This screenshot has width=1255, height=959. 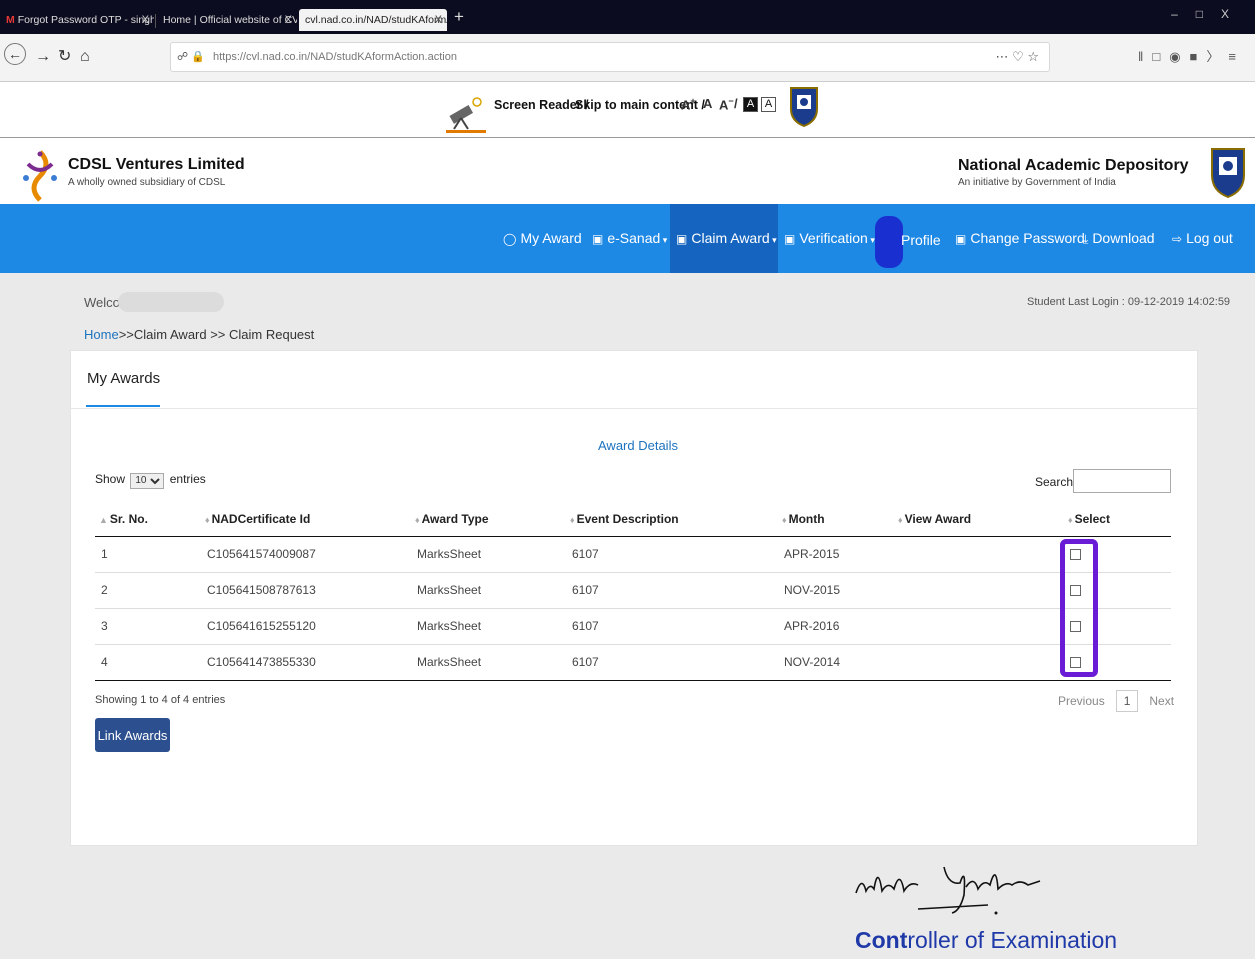 What do you see at coordinates (836, 626) in the screenshot?
I see `cell-month: APR-2016` at bounding box center [836, 626].